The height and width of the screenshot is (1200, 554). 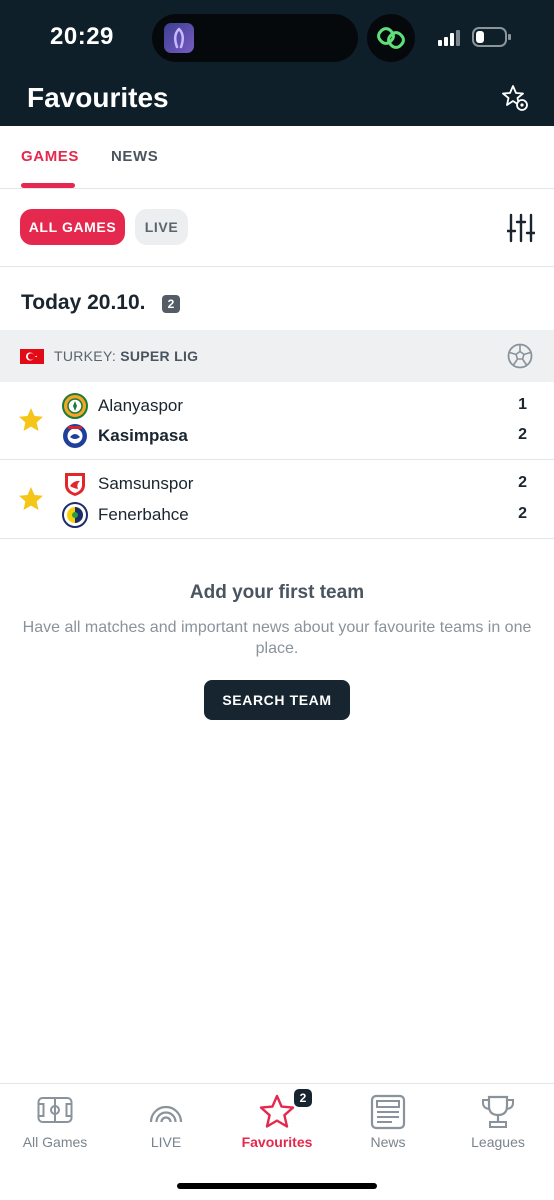 I want to click on team-name: Kasimpasa, so click(x=143, y=435).